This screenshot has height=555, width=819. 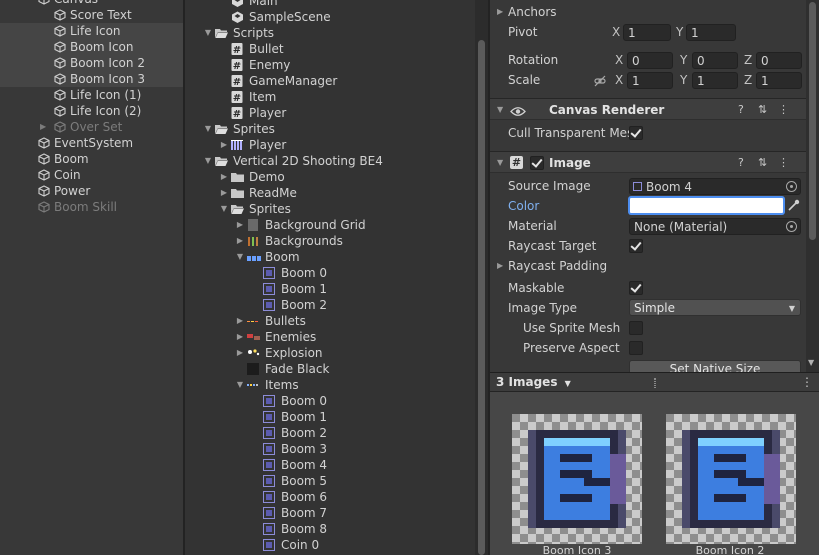 I want to click on inspector-scrollbar-thumb, so click(x=812, y=121).